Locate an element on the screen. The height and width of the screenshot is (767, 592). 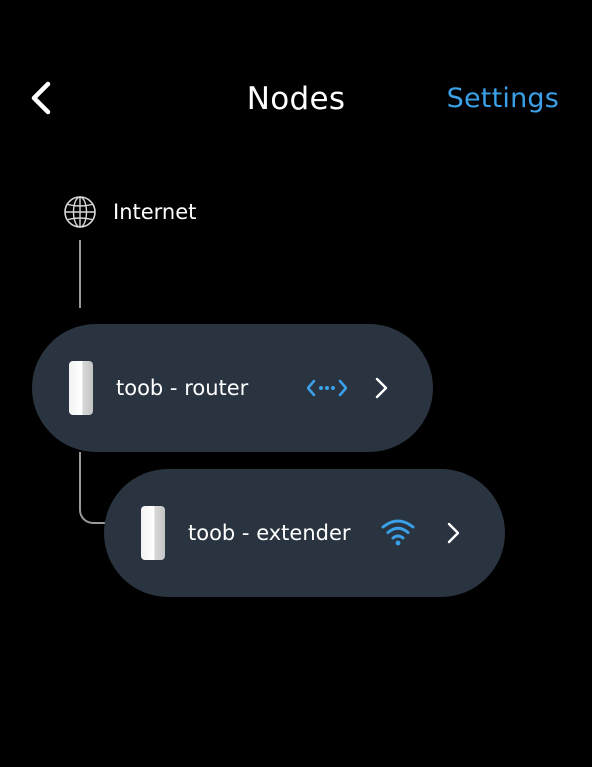
node-card-extender: toob - extender is located at coordinates (304, 533).